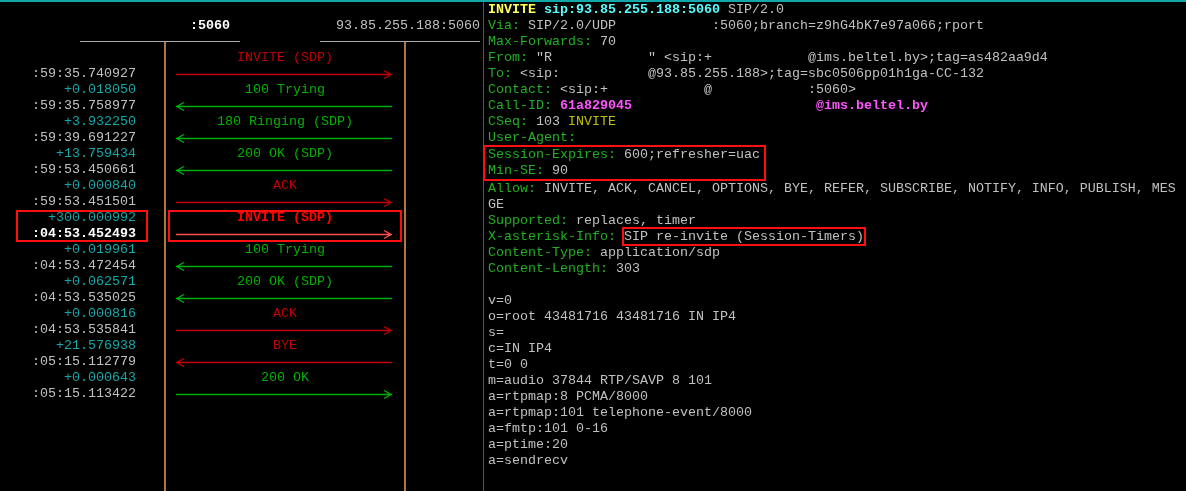 The height and width of the screenshot is (491, 1186). Describe the element at coordinates (84, 201) in the screenshot. I see `timestamp: :59:53.451501` at that location.